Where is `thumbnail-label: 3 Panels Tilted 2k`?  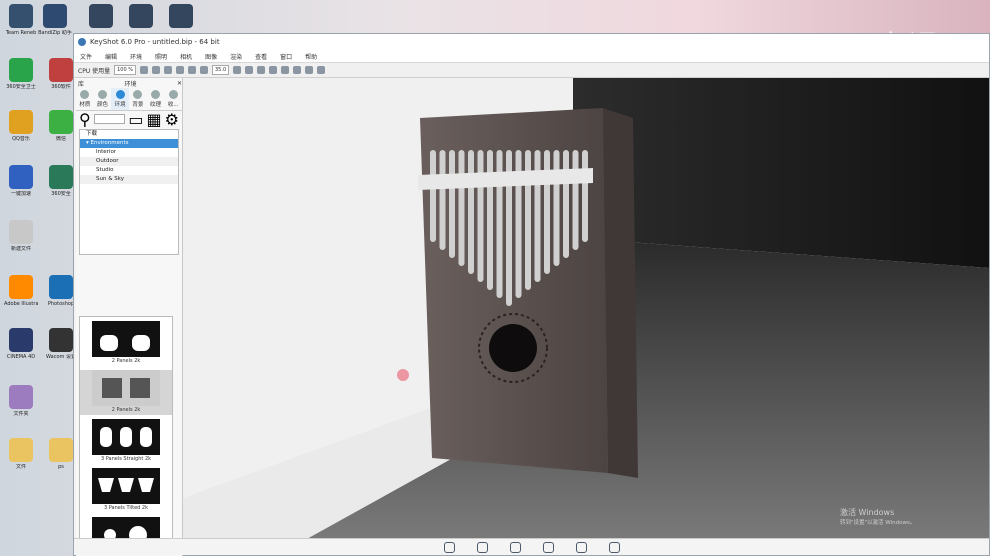
thumbnail-label: 3 Panels Tilted 2k is located at coordinates (125, 508).